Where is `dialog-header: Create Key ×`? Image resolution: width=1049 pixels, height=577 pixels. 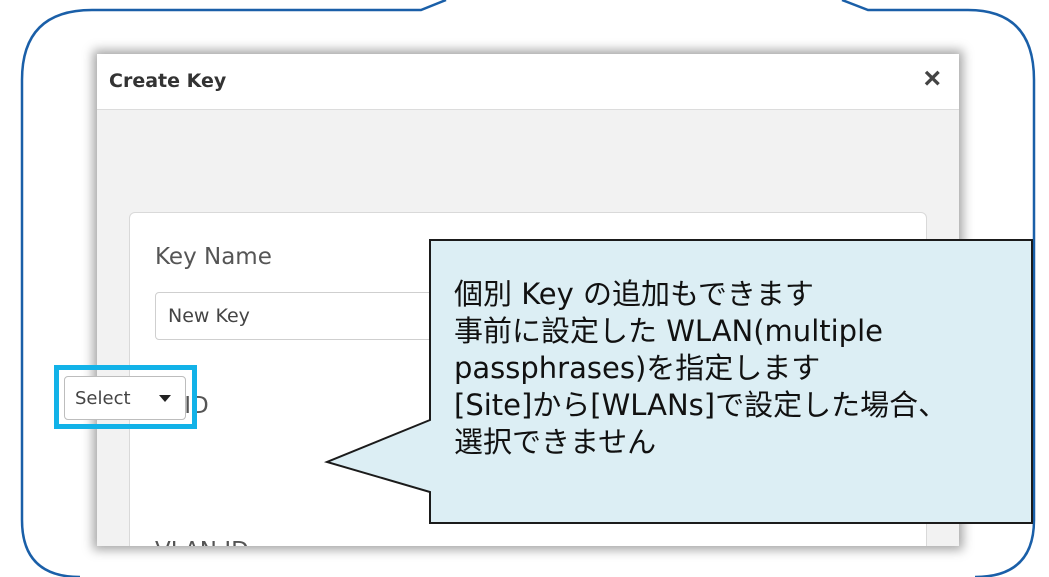
dialog-header: Create Key × is located at coordinates (528, 82).